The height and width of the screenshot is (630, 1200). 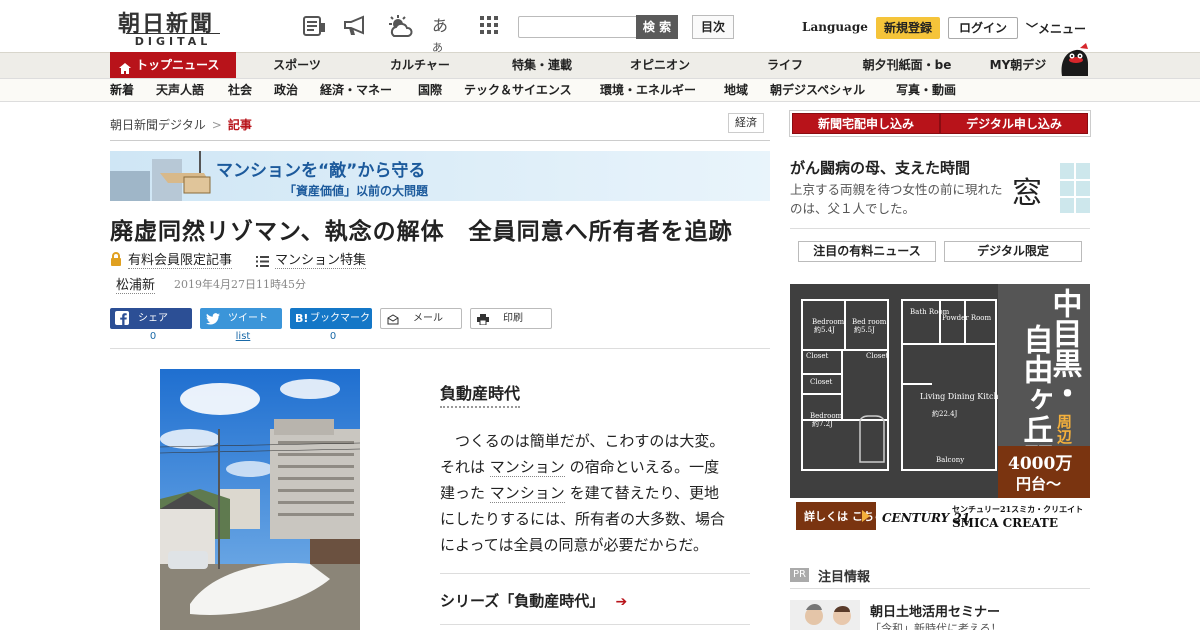 I want to click on facebook-share-button: シェア, so click(x=151, y=318).